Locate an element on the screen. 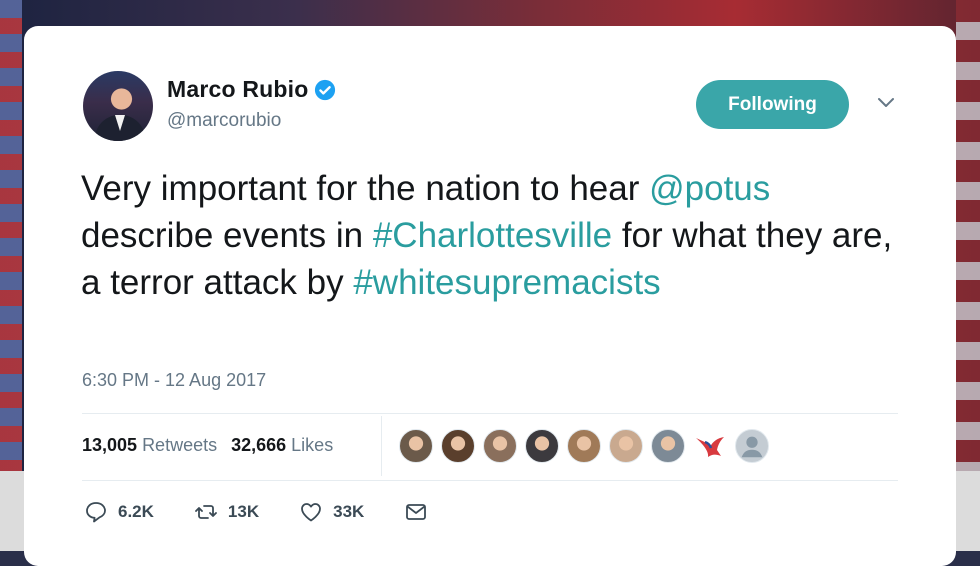 The height and width of the screenshot is (566, 980). default-avatar is located at coordinates (752, 446).